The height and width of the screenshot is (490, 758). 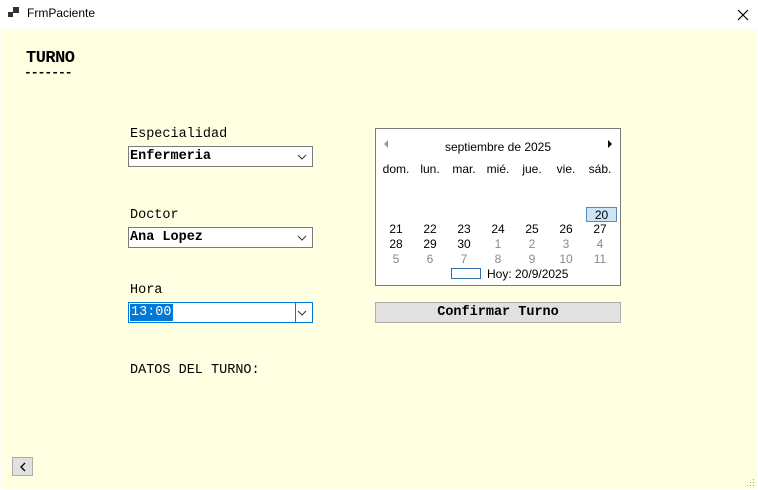 I want to click on calendar-day: 1, so click(x=498, y=244).